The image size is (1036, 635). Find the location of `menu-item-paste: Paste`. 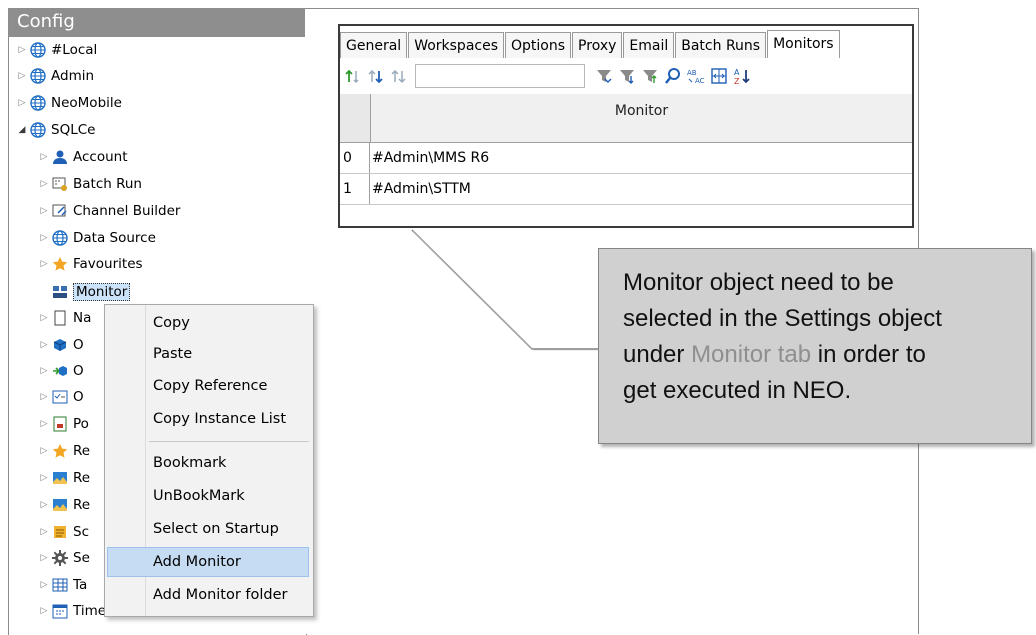

menu-item-paste: Paste is located at coordinates (172, 354).